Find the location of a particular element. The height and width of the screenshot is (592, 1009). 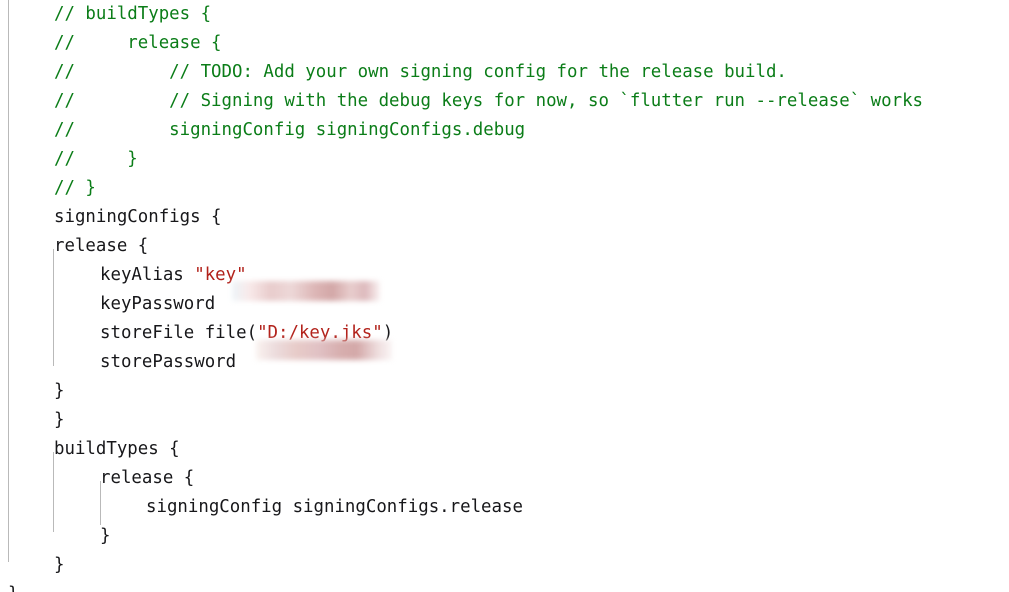

code-line: // release { is located at coordinates (111, 43).